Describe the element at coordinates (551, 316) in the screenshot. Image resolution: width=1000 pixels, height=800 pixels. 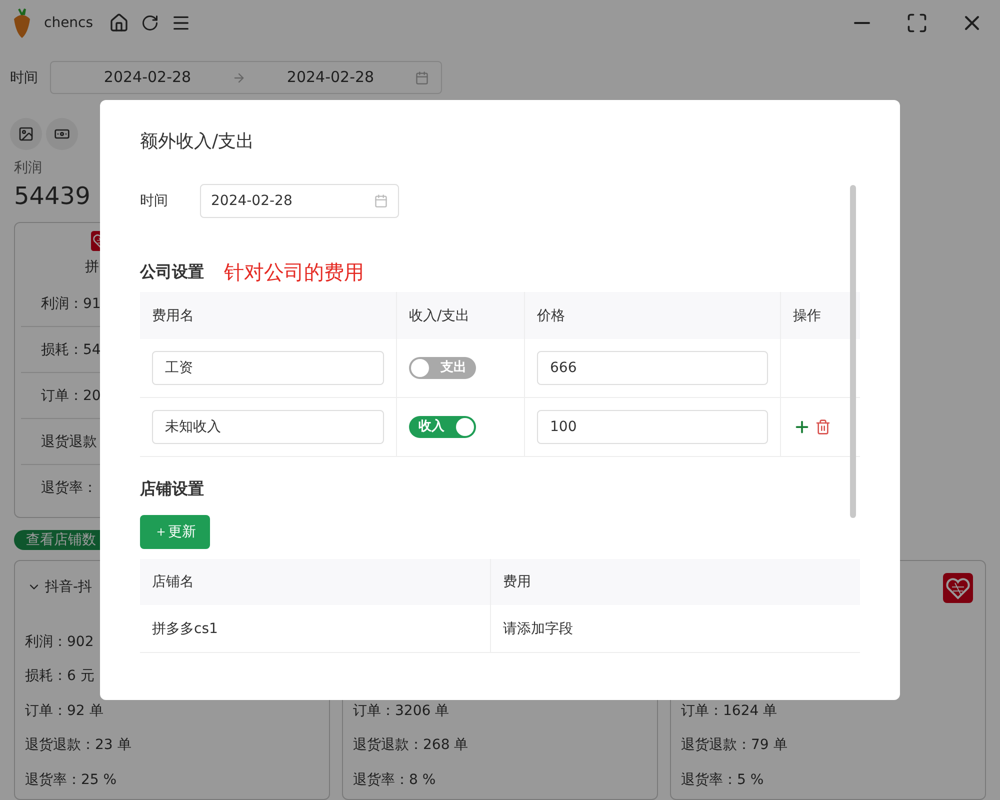
I see `column-header: 价格` at that location.